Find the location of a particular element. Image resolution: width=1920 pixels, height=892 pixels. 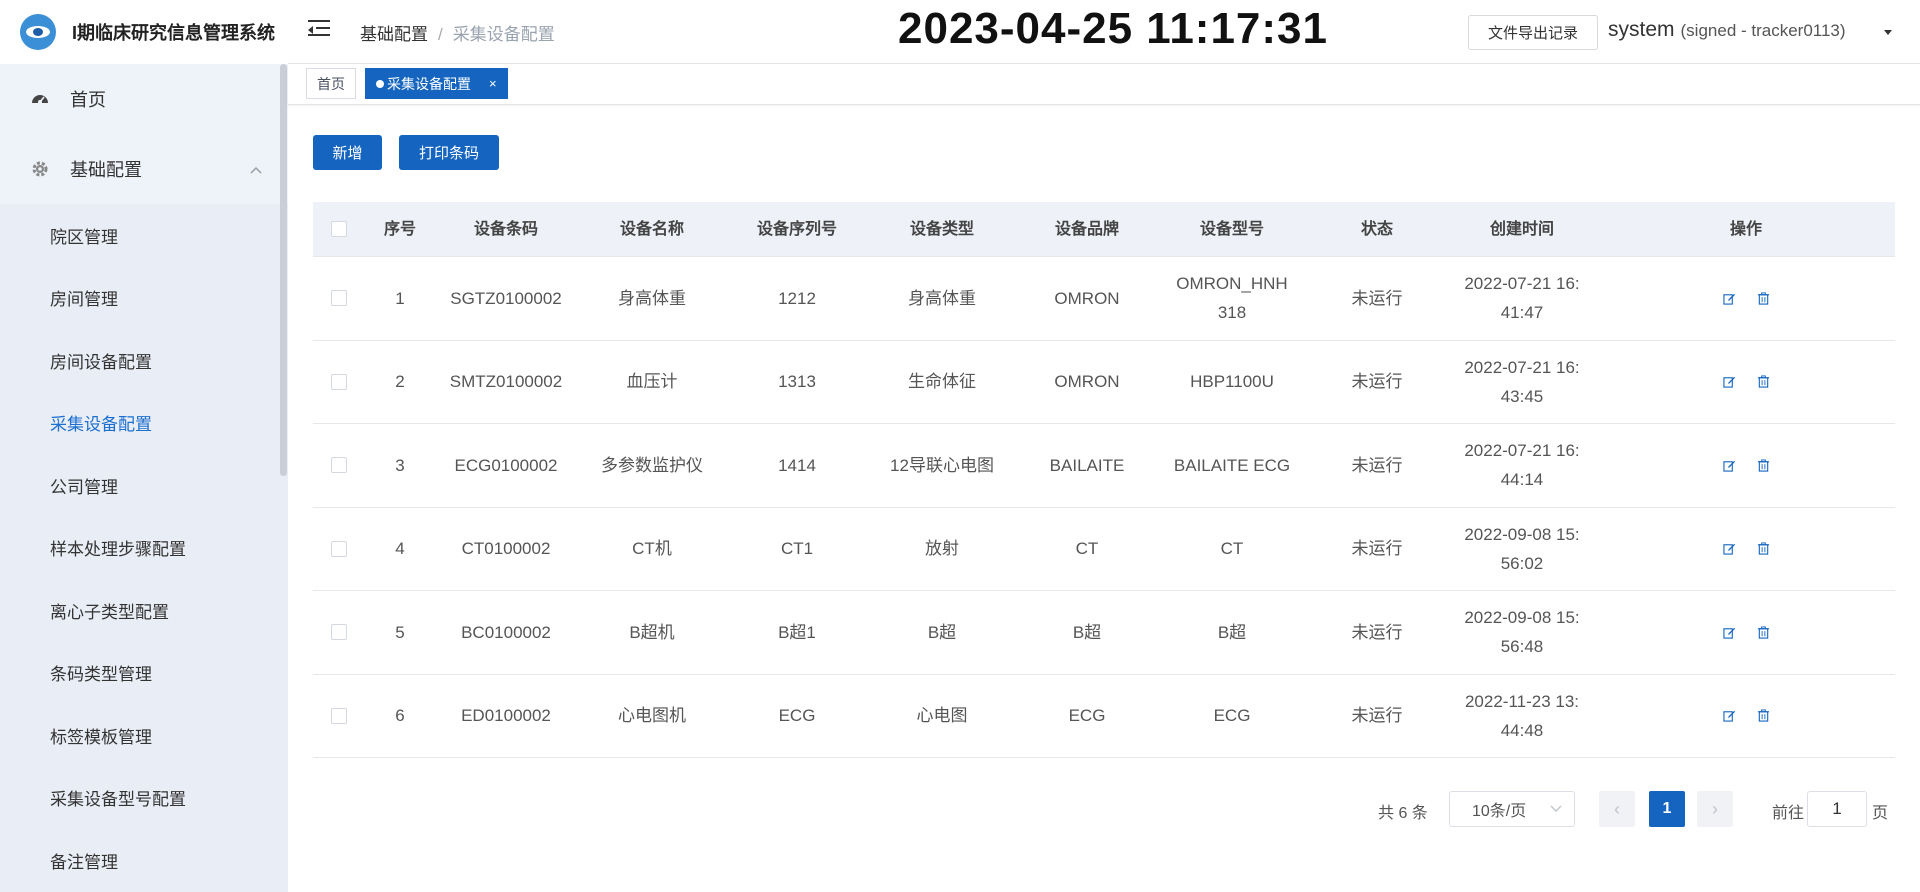

cell-brand: CT is located at coordinates (1087, 549).